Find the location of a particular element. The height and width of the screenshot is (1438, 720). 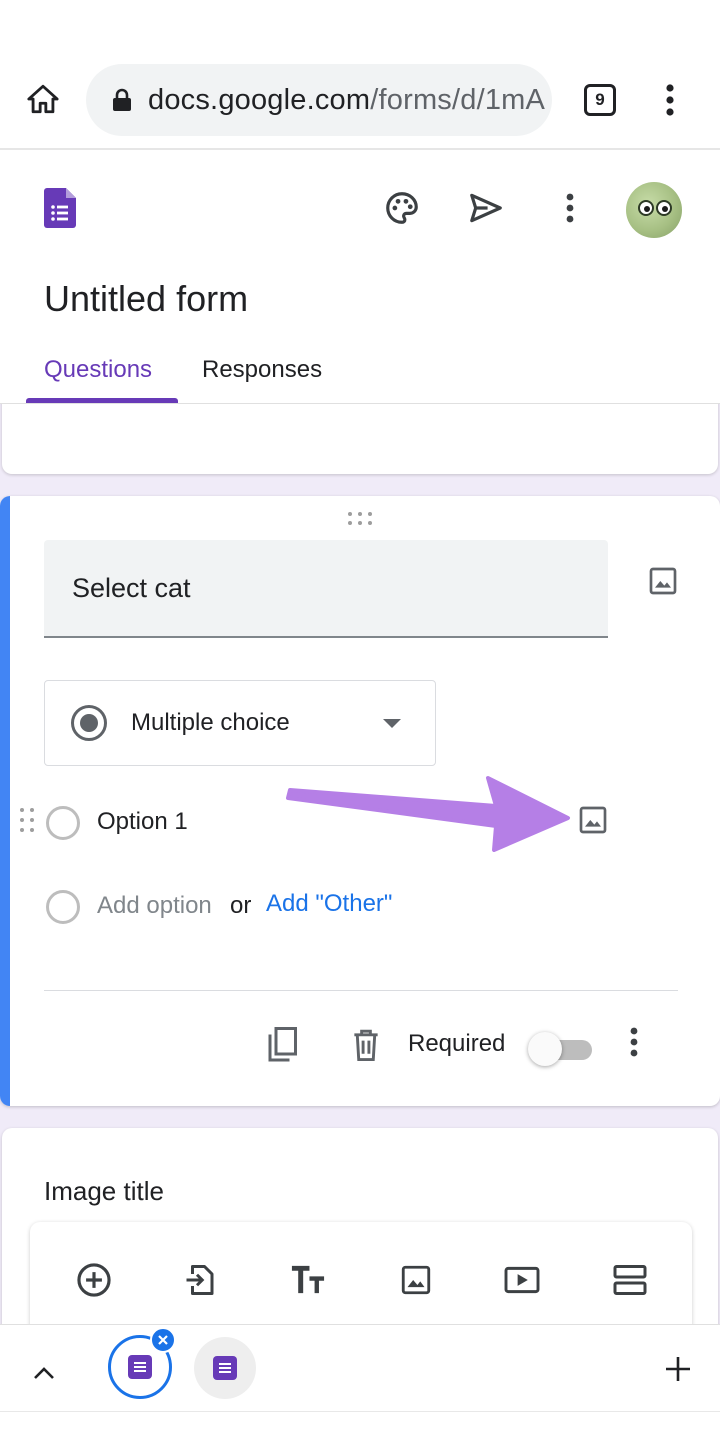

lock-icon is located at coordinates (122, 100).